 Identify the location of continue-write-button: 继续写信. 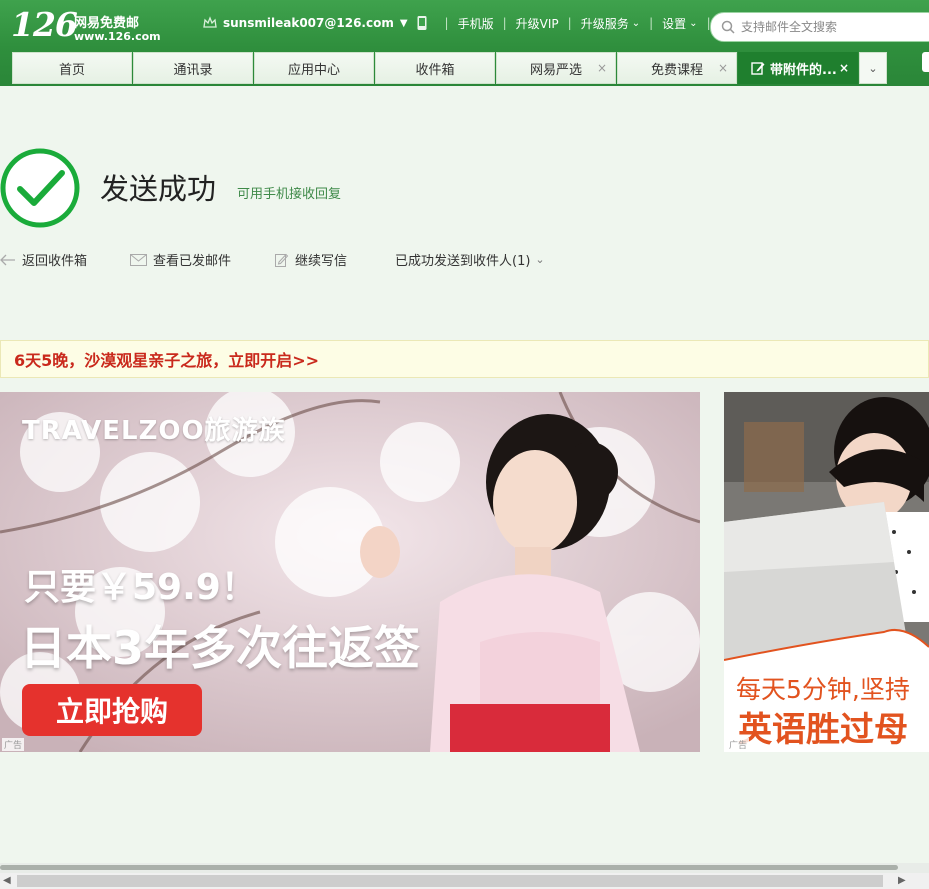
(311, 259).